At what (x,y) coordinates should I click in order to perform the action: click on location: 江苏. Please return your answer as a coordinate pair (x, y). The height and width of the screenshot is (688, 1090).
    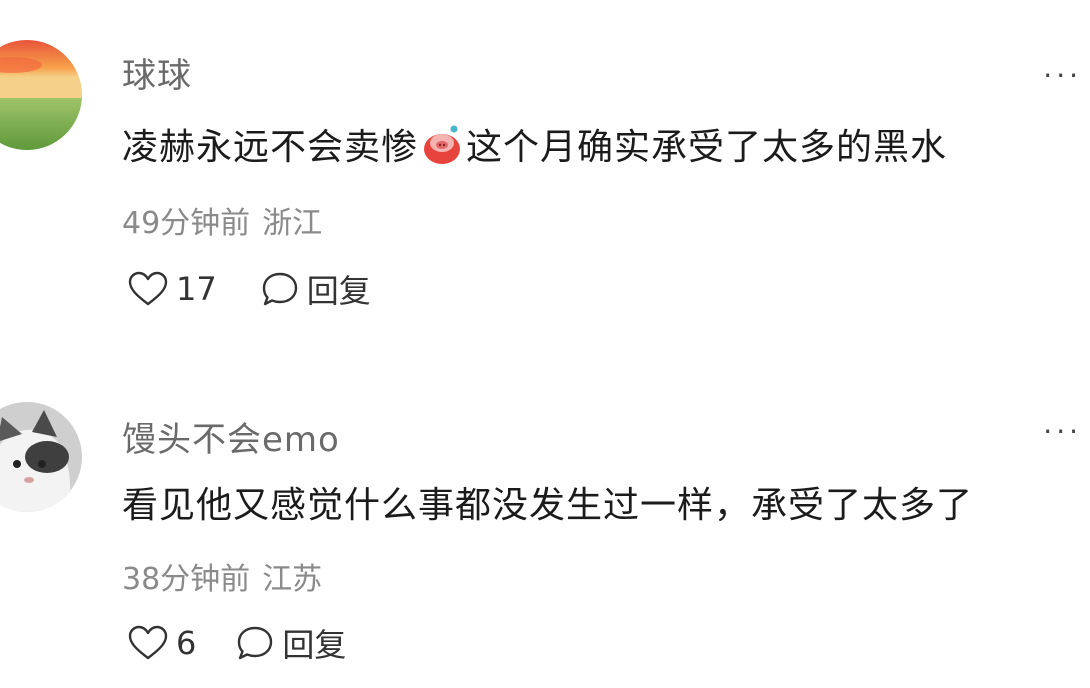
    Looking at the image, I should click on (292, 579).